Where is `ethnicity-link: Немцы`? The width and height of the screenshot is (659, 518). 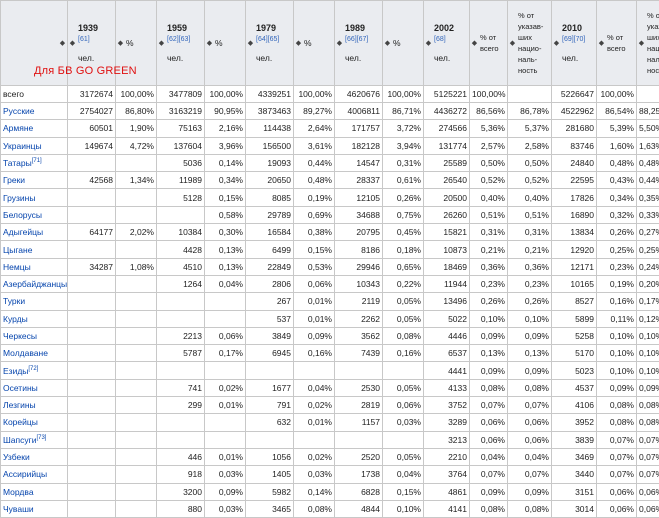
ethnicity-link: Немцы is located at coordinates (17, 267).